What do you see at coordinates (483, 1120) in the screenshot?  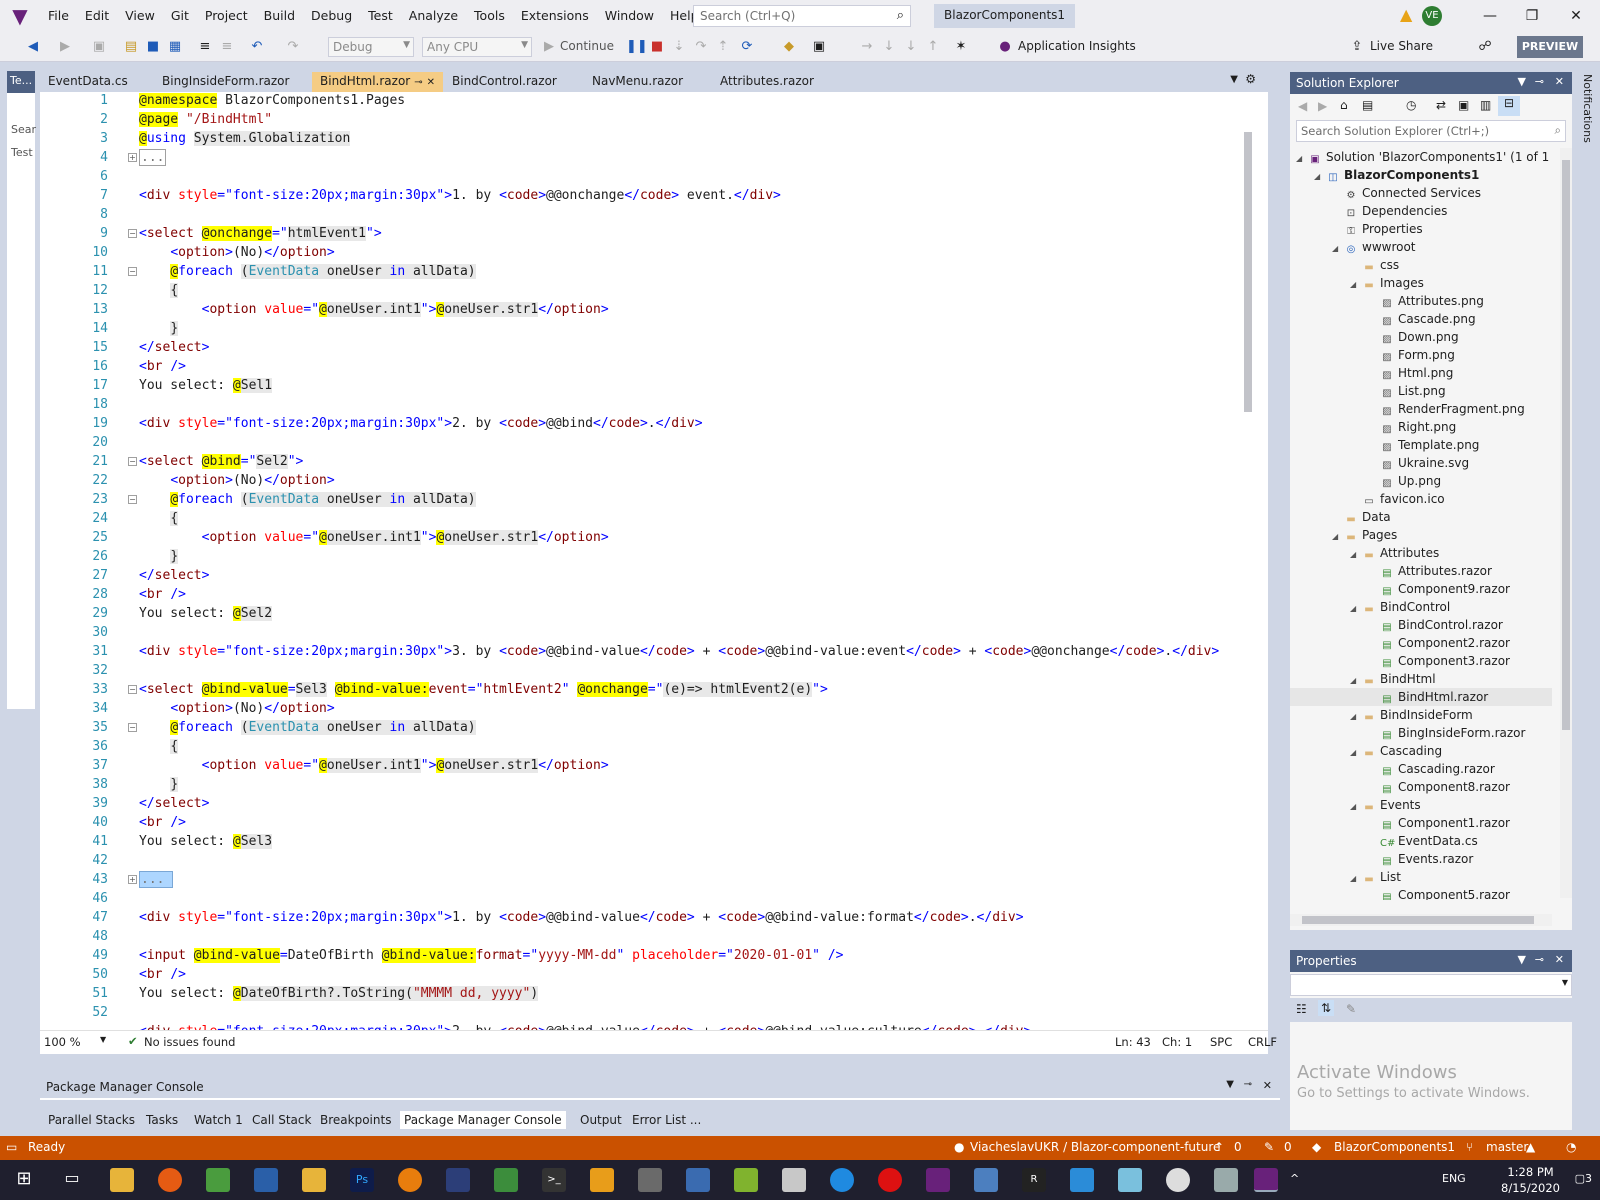 I see `bottom-tab: Package Manager Console` at bounding box center [483, 1120].